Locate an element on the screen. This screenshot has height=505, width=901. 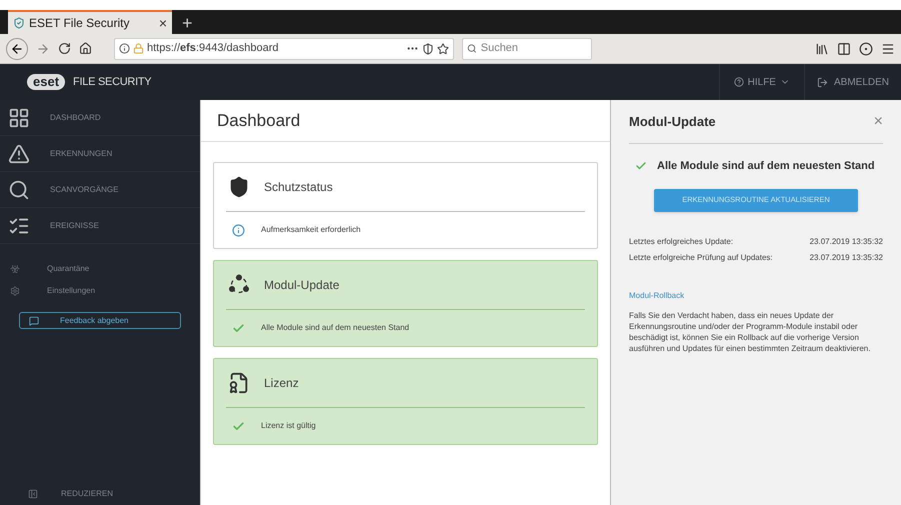
sidebar-item: Quarantäne is located at coordinates (100, 269).